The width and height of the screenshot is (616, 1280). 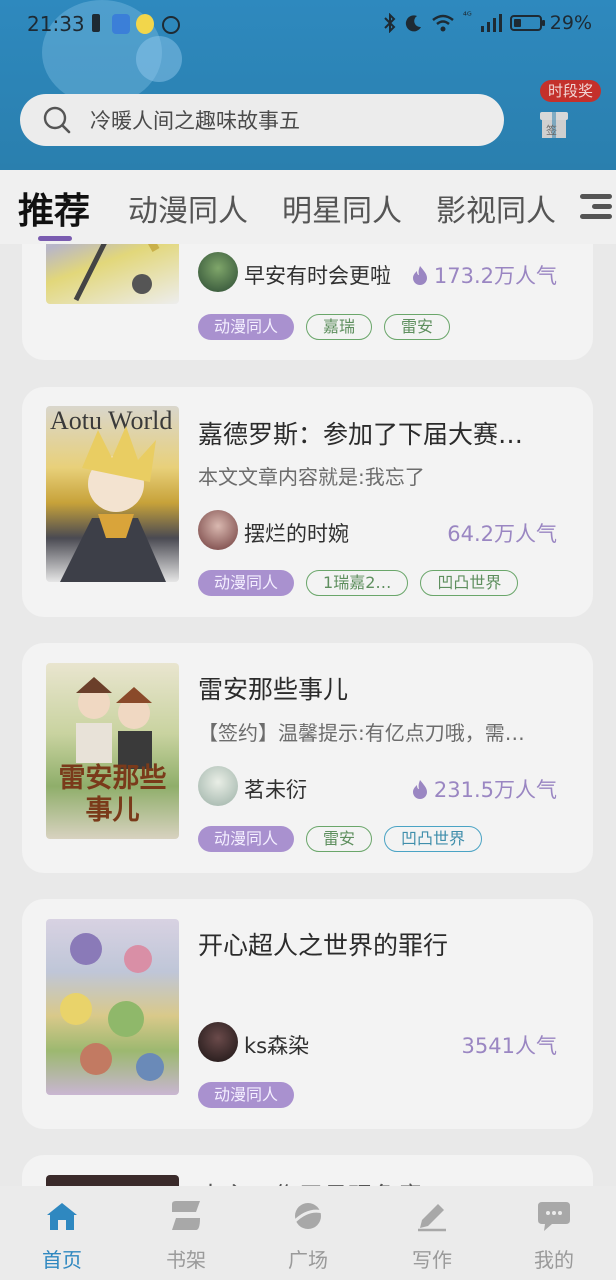 I want to click on status-time: 21:33, so click(x=56, y=24).